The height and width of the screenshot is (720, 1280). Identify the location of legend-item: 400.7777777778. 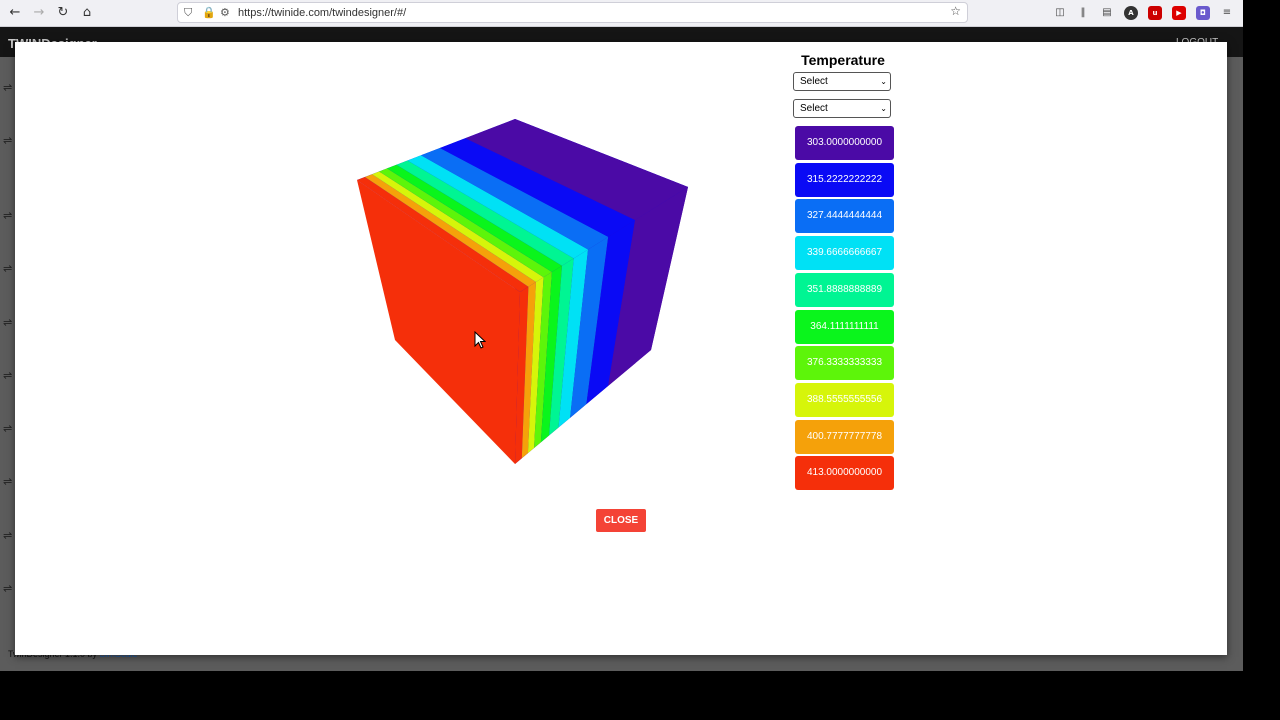
(844, 436).